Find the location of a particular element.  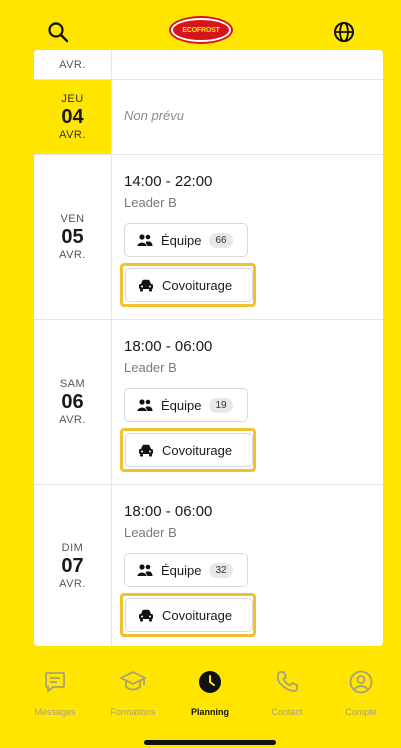

home-indicator is located at coordinates (210, 742).